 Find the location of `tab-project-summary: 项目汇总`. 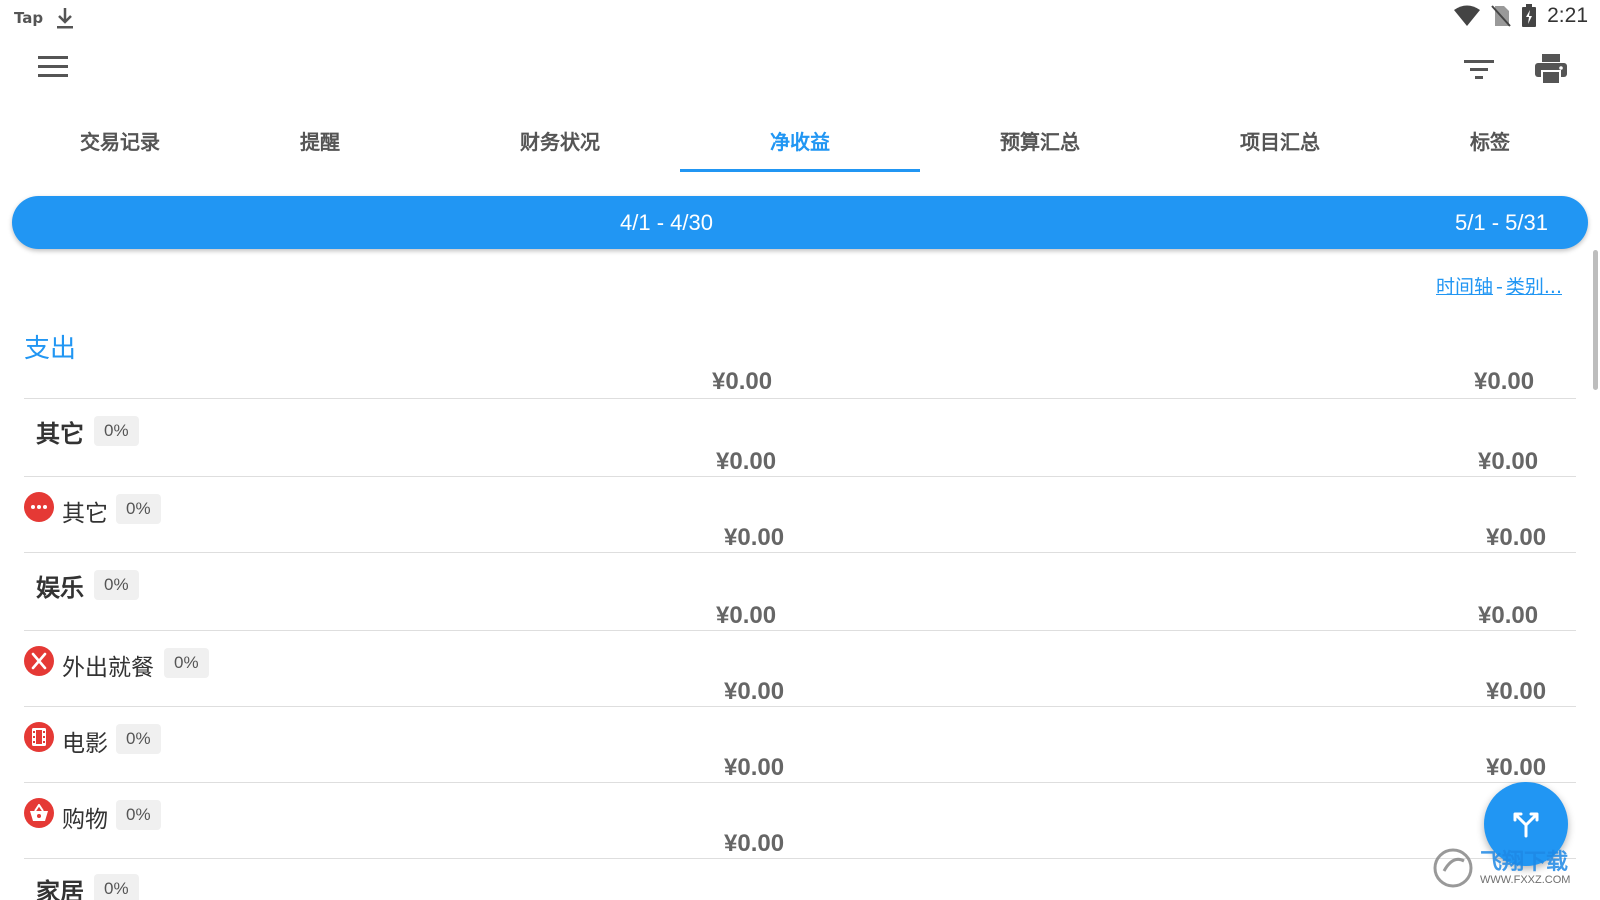

tab-project-summary: 项目汇总 is located at coordinates (1280, 142).